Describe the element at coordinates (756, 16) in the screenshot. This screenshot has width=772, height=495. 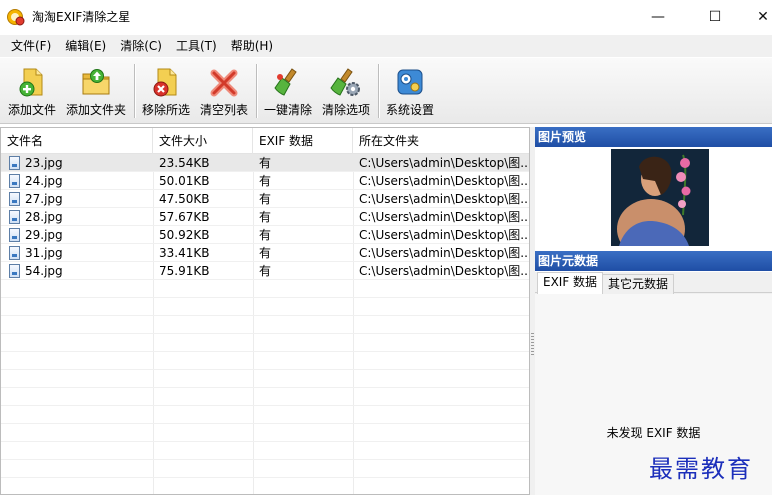
I see `close-button: ✕` at that location.